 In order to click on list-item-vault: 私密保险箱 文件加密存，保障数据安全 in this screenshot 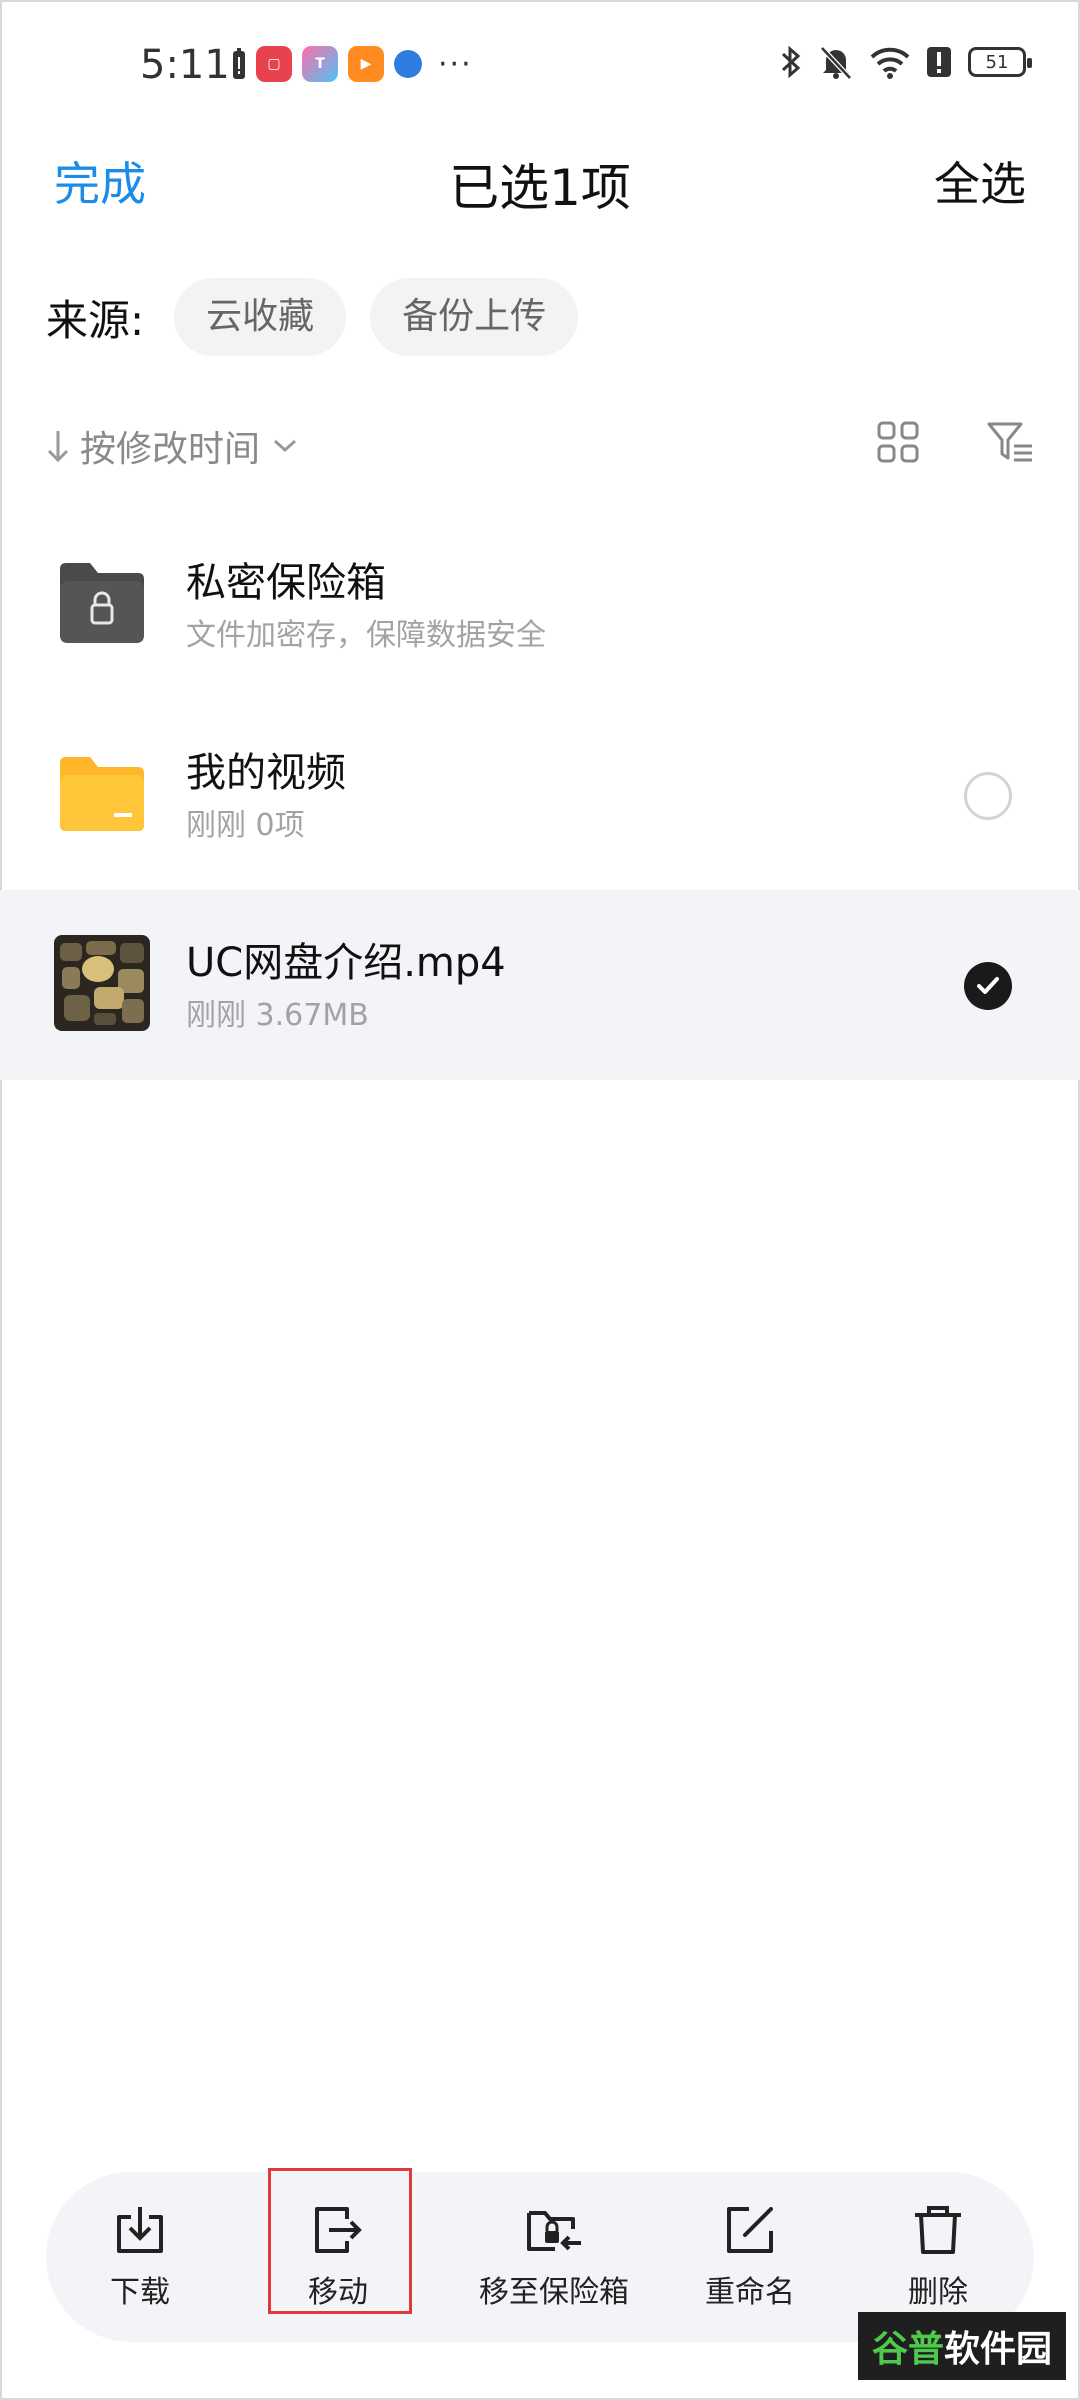, I will do `click(540, 605)`.